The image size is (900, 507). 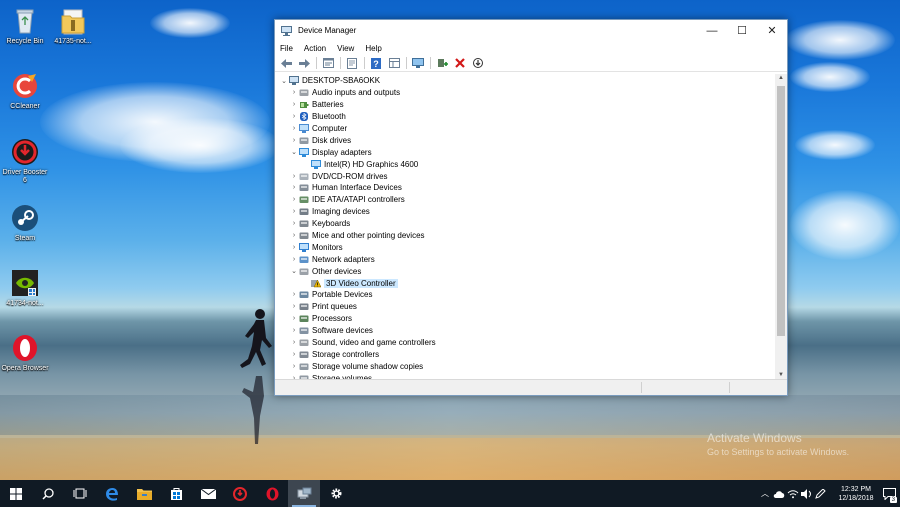 What do you see at coordinates (526, 319) in the screenshot?
I see `tree-category-item: › Processors` at bounding box center [526, 319].